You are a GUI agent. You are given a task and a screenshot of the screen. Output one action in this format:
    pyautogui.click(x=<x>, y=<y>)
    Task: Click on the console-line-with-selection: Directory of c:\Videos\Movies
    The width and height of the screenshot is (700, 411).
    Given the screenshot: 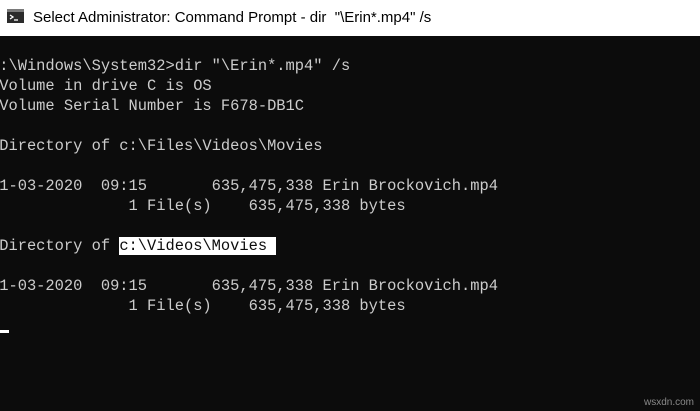 What is the action you would take?
    pyautogui.click(x=138, y=246)
    